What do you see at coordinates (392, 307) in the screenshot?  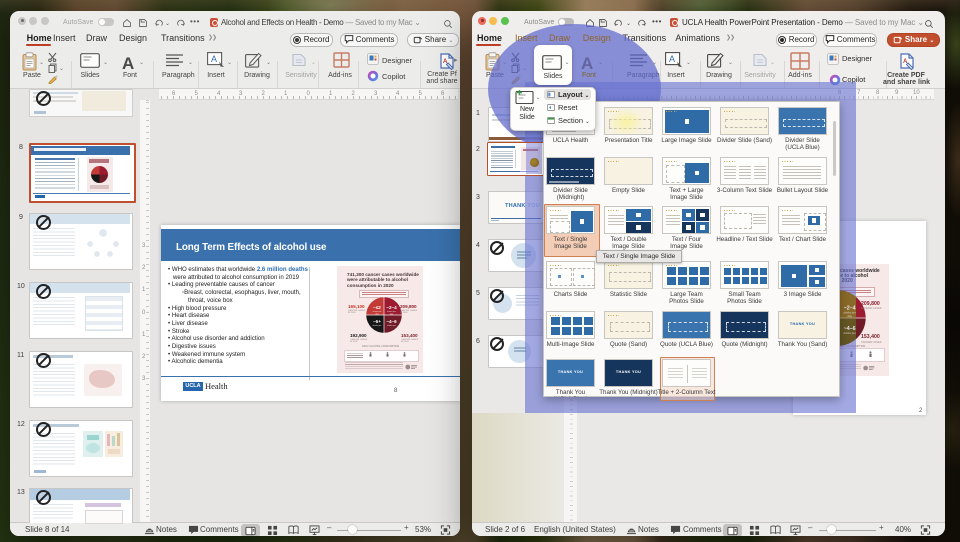 I see `svg-text: ~2–4` at bounding box center [392, 307].